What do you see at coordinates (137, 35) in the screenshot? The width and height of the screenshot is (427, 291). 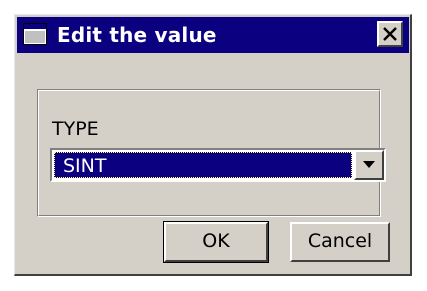 I see `dialog-title: Edit the value` at bounding box center [137, 35].